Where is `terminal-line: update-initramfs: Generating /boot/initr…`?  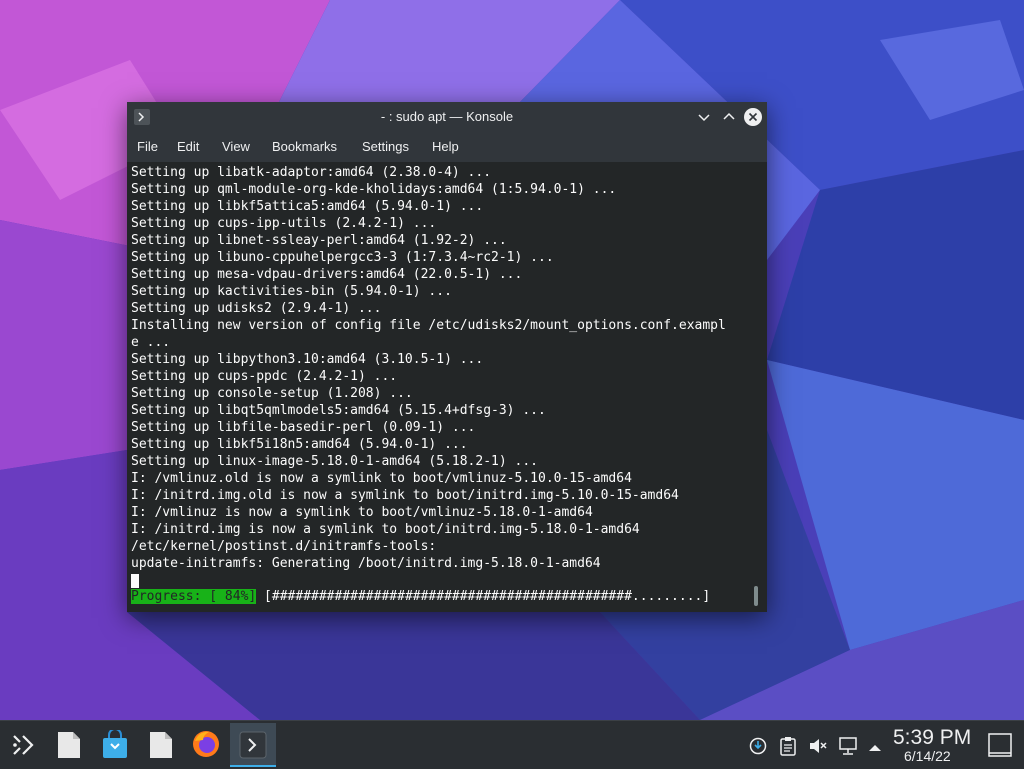
terminal-line: update-initramfs: Generating /boot/initr… is located at coordinates (366, 563).